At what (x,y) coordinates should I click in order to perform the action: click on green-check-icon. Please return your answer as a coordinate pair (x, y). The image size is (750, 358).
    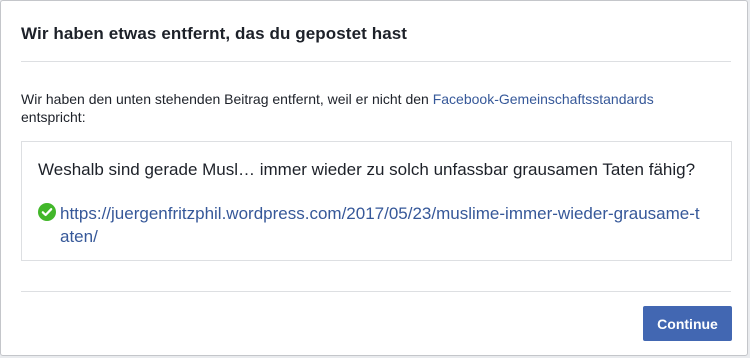
    Looking at the image, I should click on (47, 212).